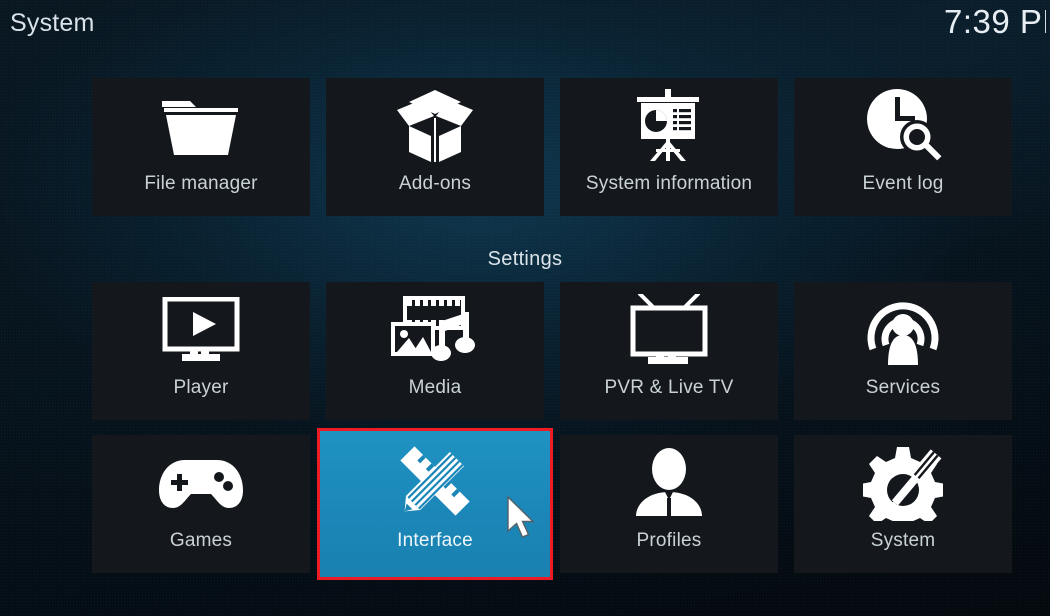 The image size is (1050, 616). I want to click on open-box-icon, so click(435, 126).